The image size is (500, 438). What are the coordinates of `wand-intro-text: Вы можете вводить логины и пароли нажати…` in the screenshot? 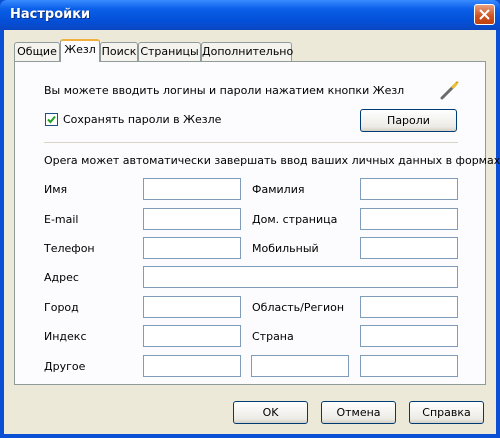 It's located at (224, 90).